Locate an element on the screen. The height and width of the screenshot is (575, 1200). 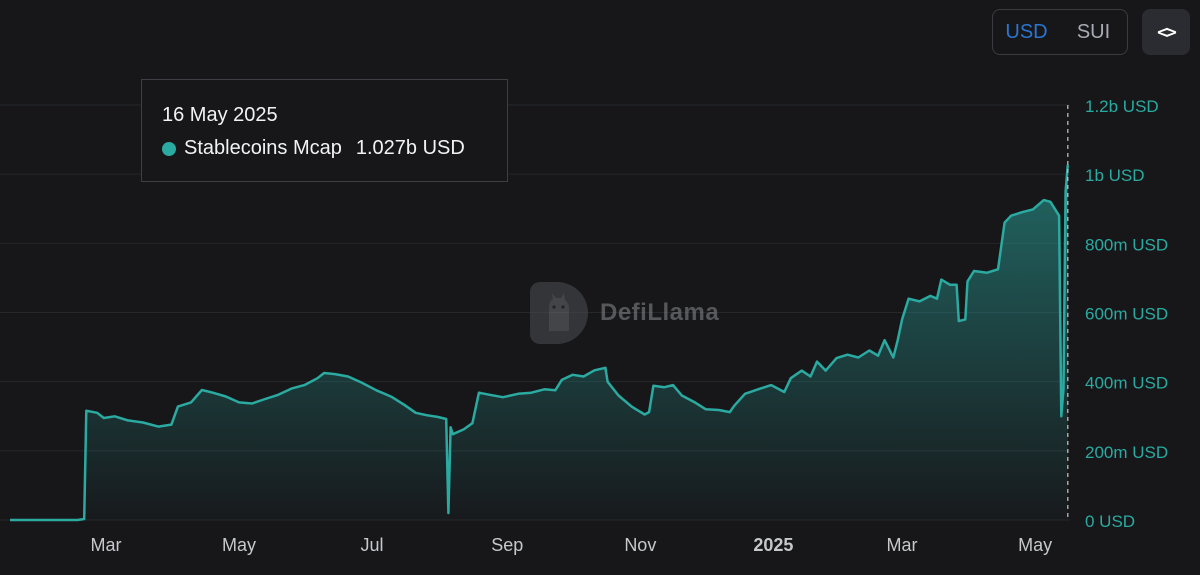
currency-usd-button: USD is located at coordinates (1026, 32).